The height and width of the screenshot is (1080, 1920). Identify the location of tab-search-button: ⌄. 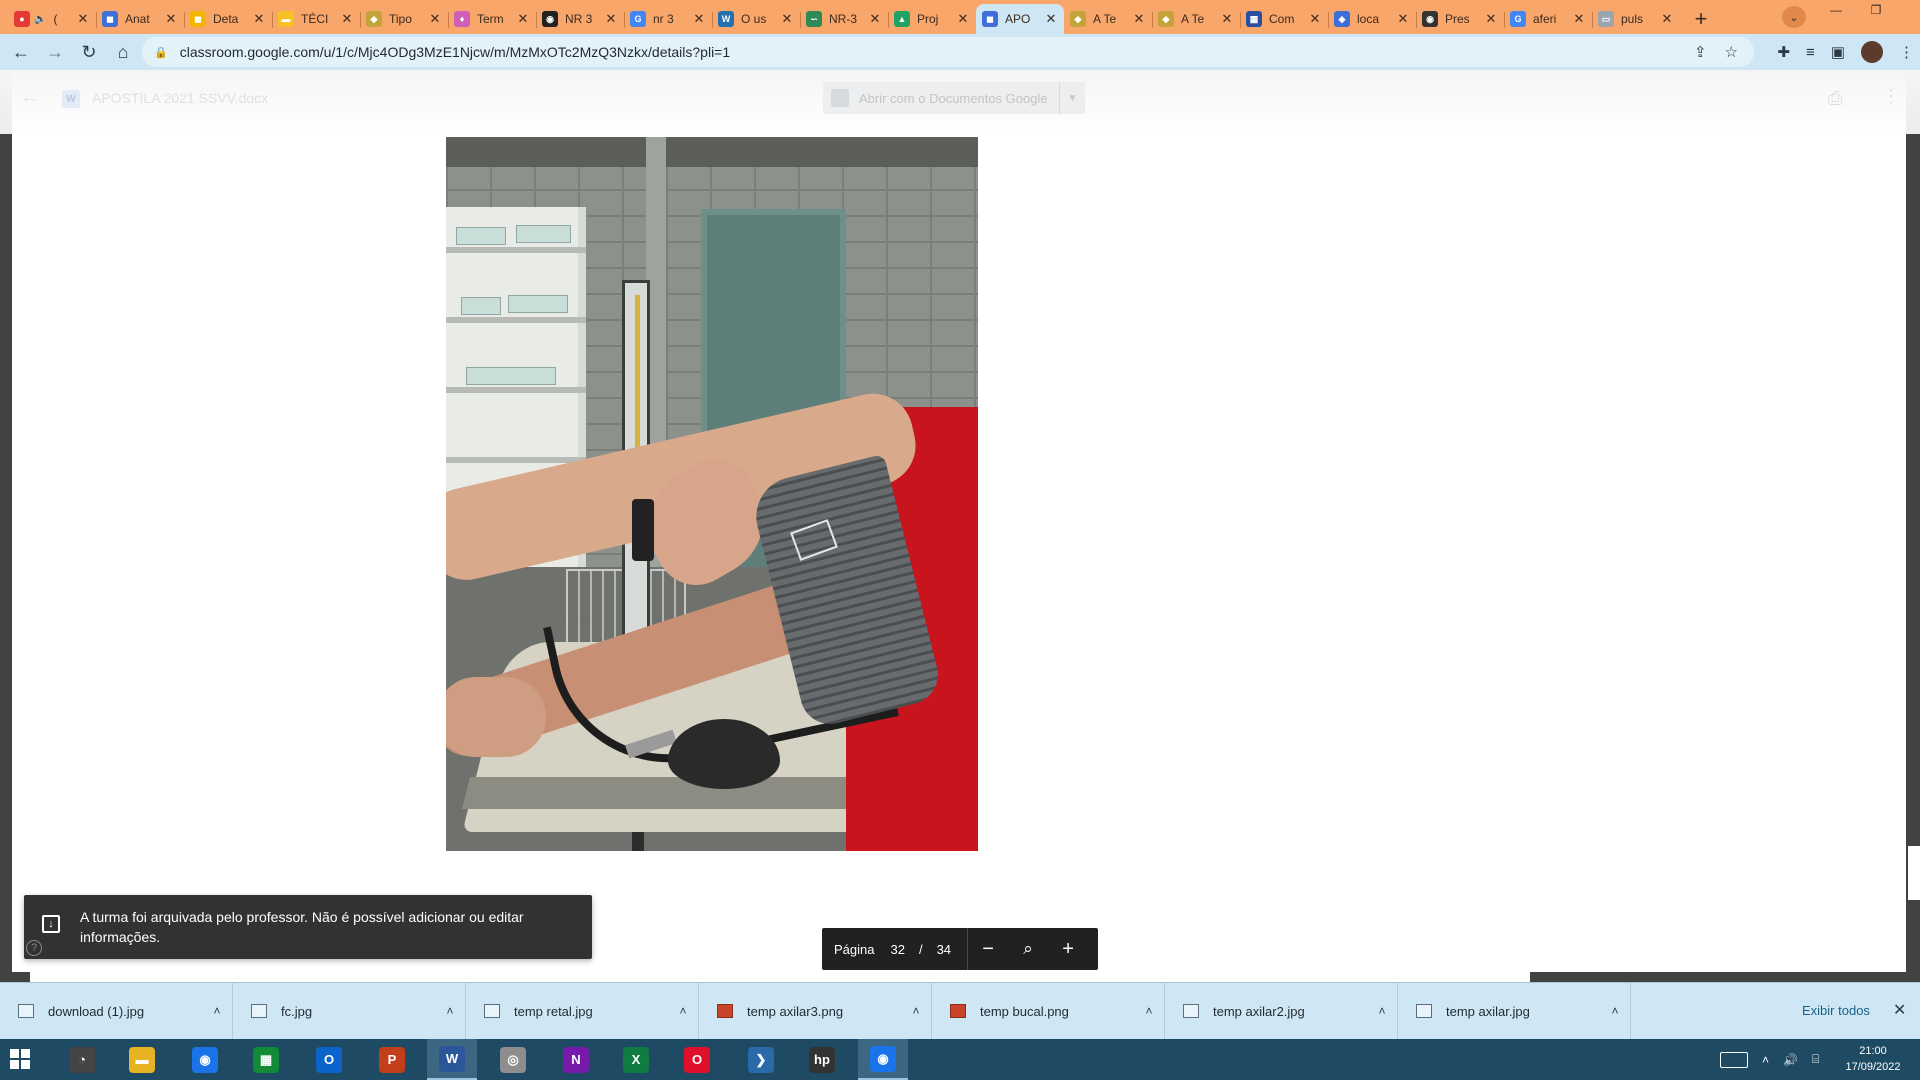
(1794, 17).